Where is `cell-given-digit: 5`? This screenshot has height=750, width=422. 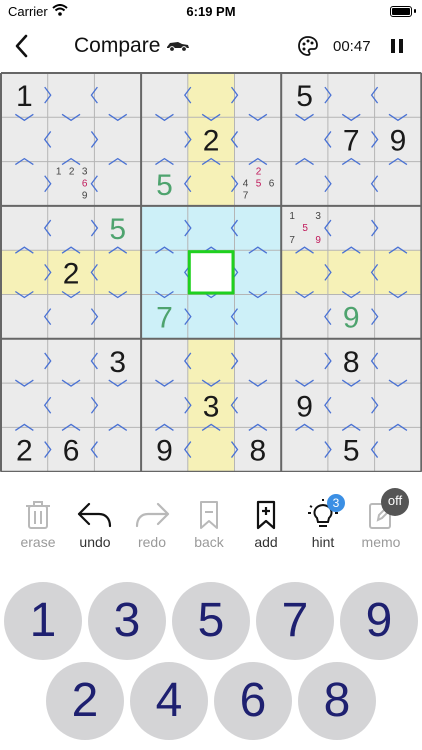
cell-given-digit: 5 is located at coordinates (351, 451).